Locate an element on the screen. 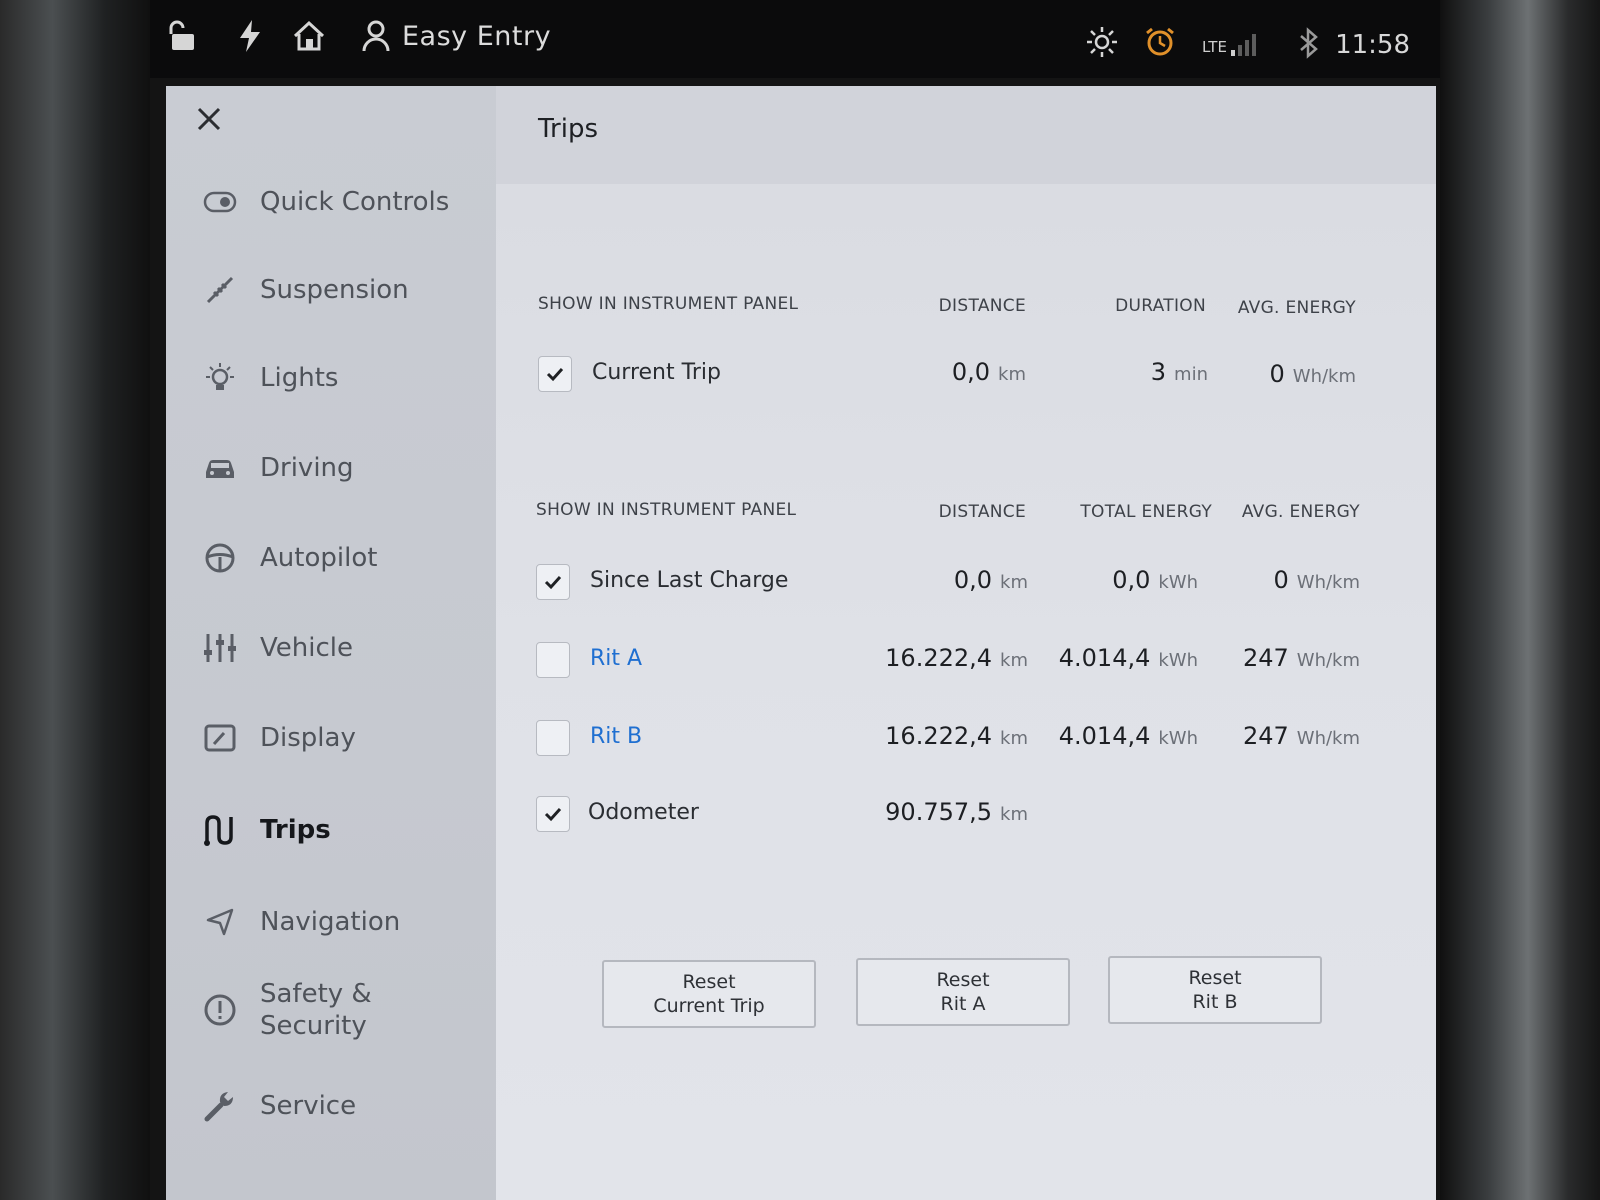 Image resolution: width=1600 pixels, height=1200 pixels. sliders-icon is located at coordinates (220, 648).